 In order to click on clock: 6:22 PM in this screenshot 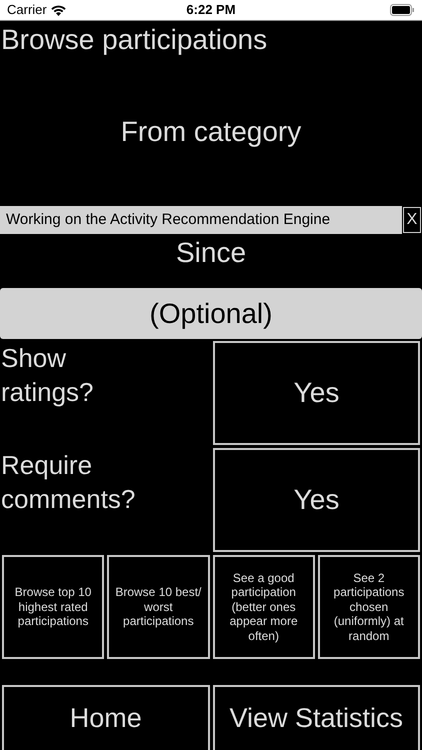, I will do `click(211, 10)`.